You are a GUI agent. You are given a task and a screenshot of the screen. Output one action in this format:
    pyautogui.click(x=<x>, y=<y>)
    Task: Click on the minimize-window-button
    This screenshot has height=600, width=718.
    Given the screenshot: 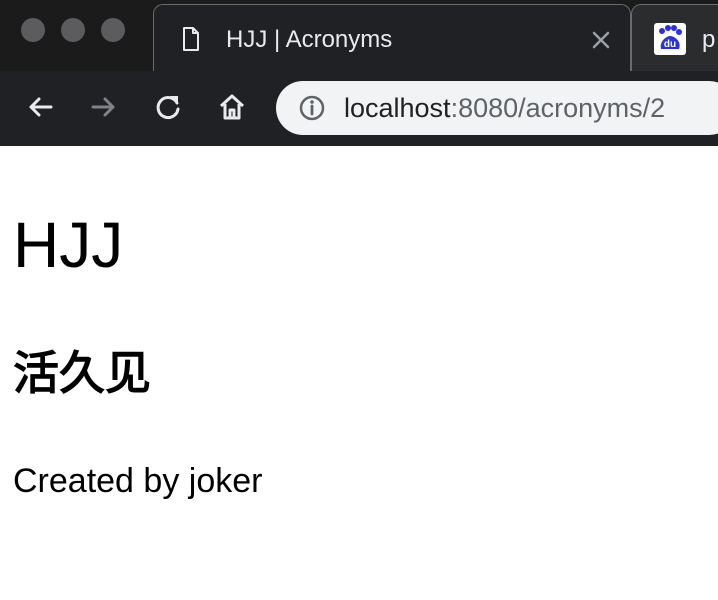 What is the action you would take?
    pyautogui.click(x=73, y=30)
    